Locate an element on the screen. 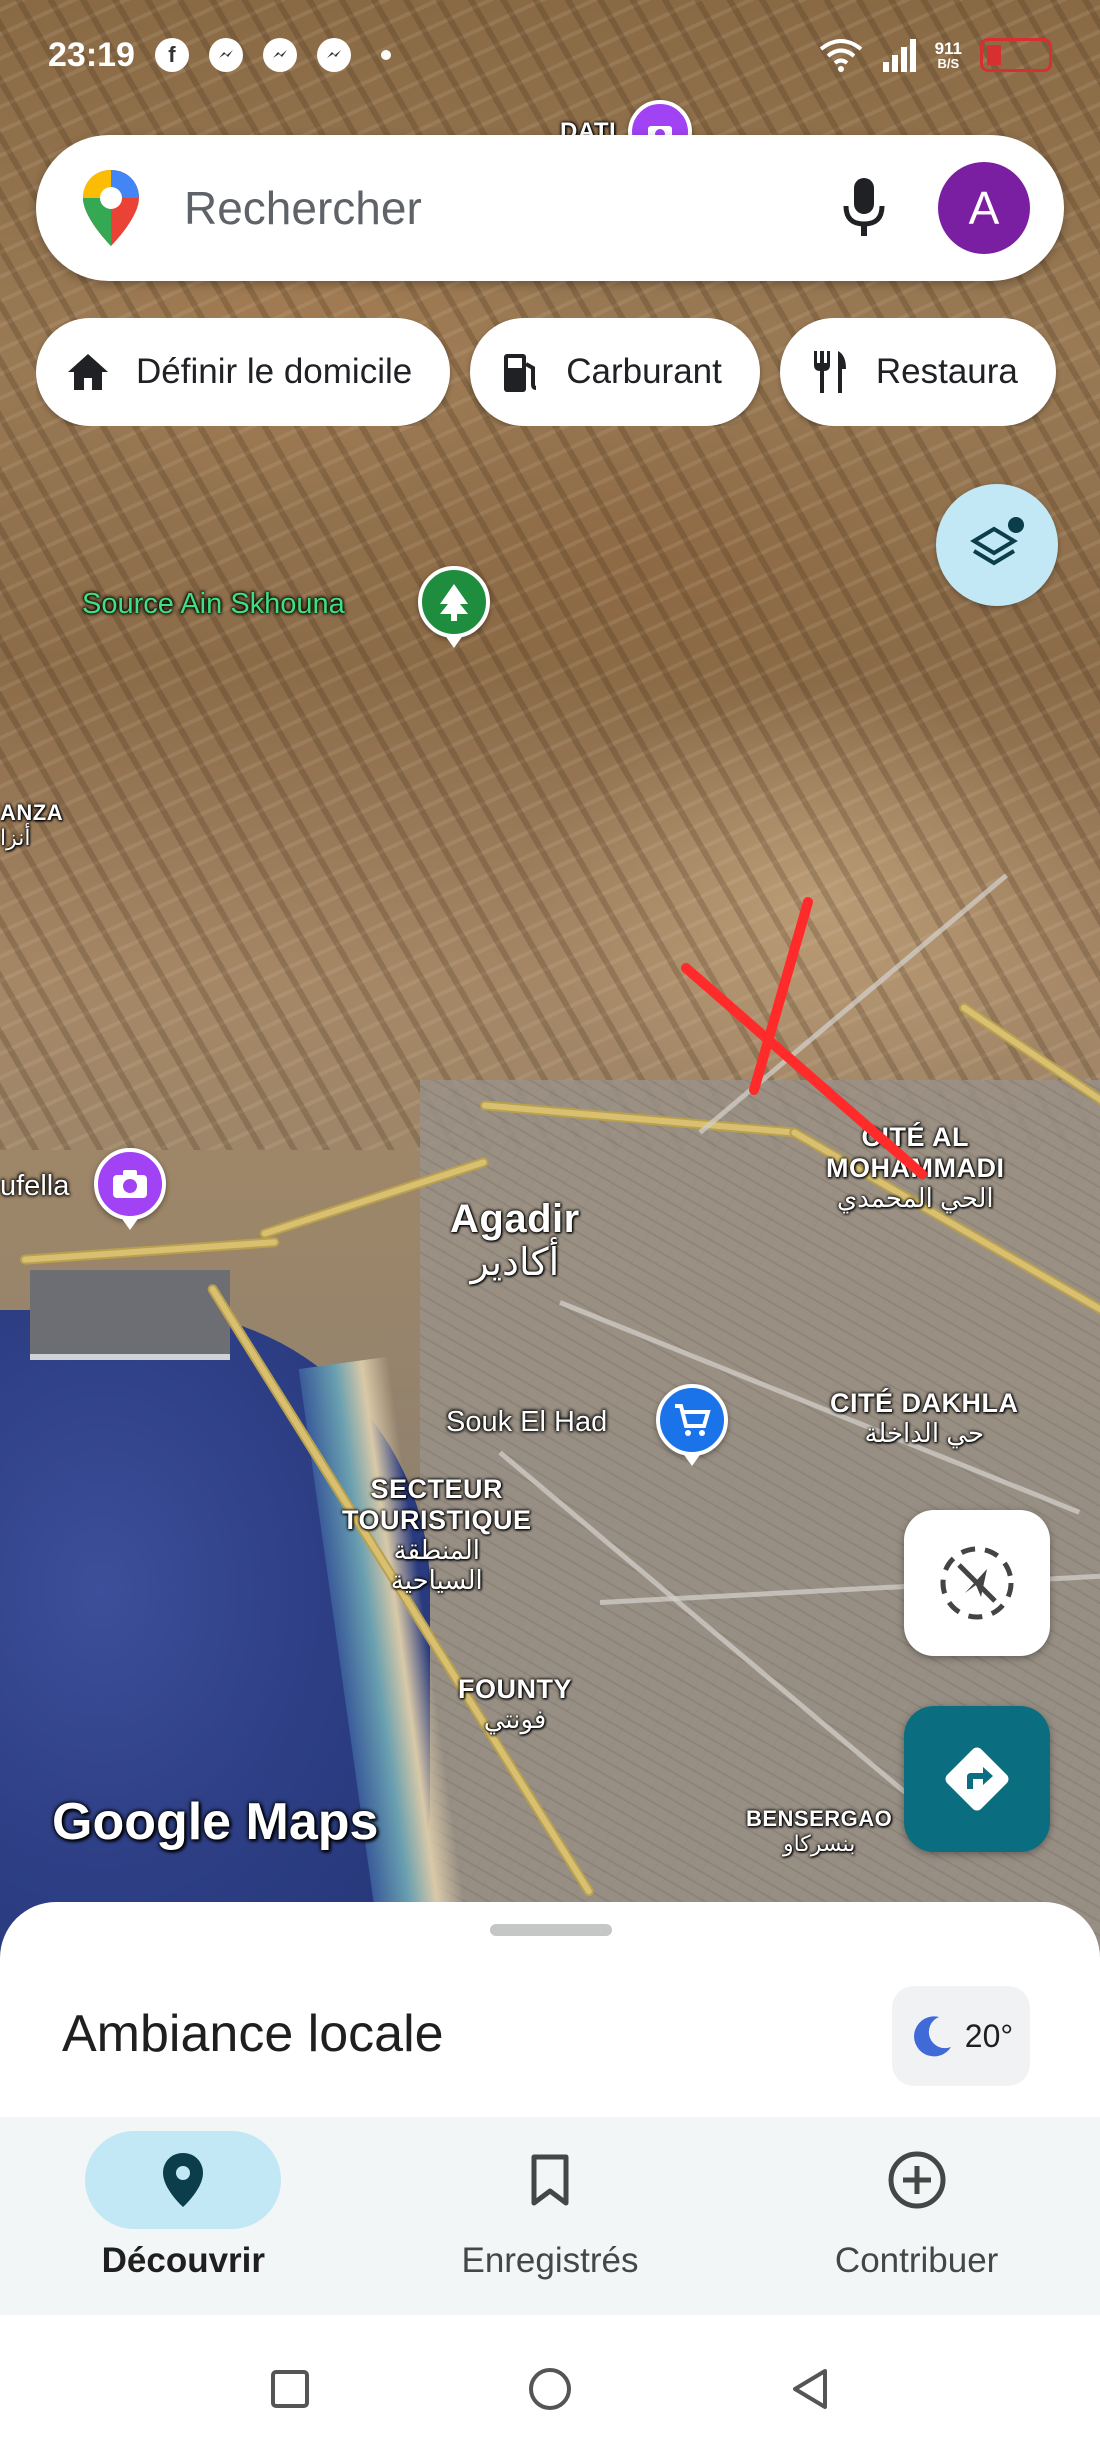 The height and width of the screenshot is (2462, 1100). map-label-secteur-touristique: SECTEUR TOURISTIQUE المنطقة السياحية is located at coordinates (437, 1535).